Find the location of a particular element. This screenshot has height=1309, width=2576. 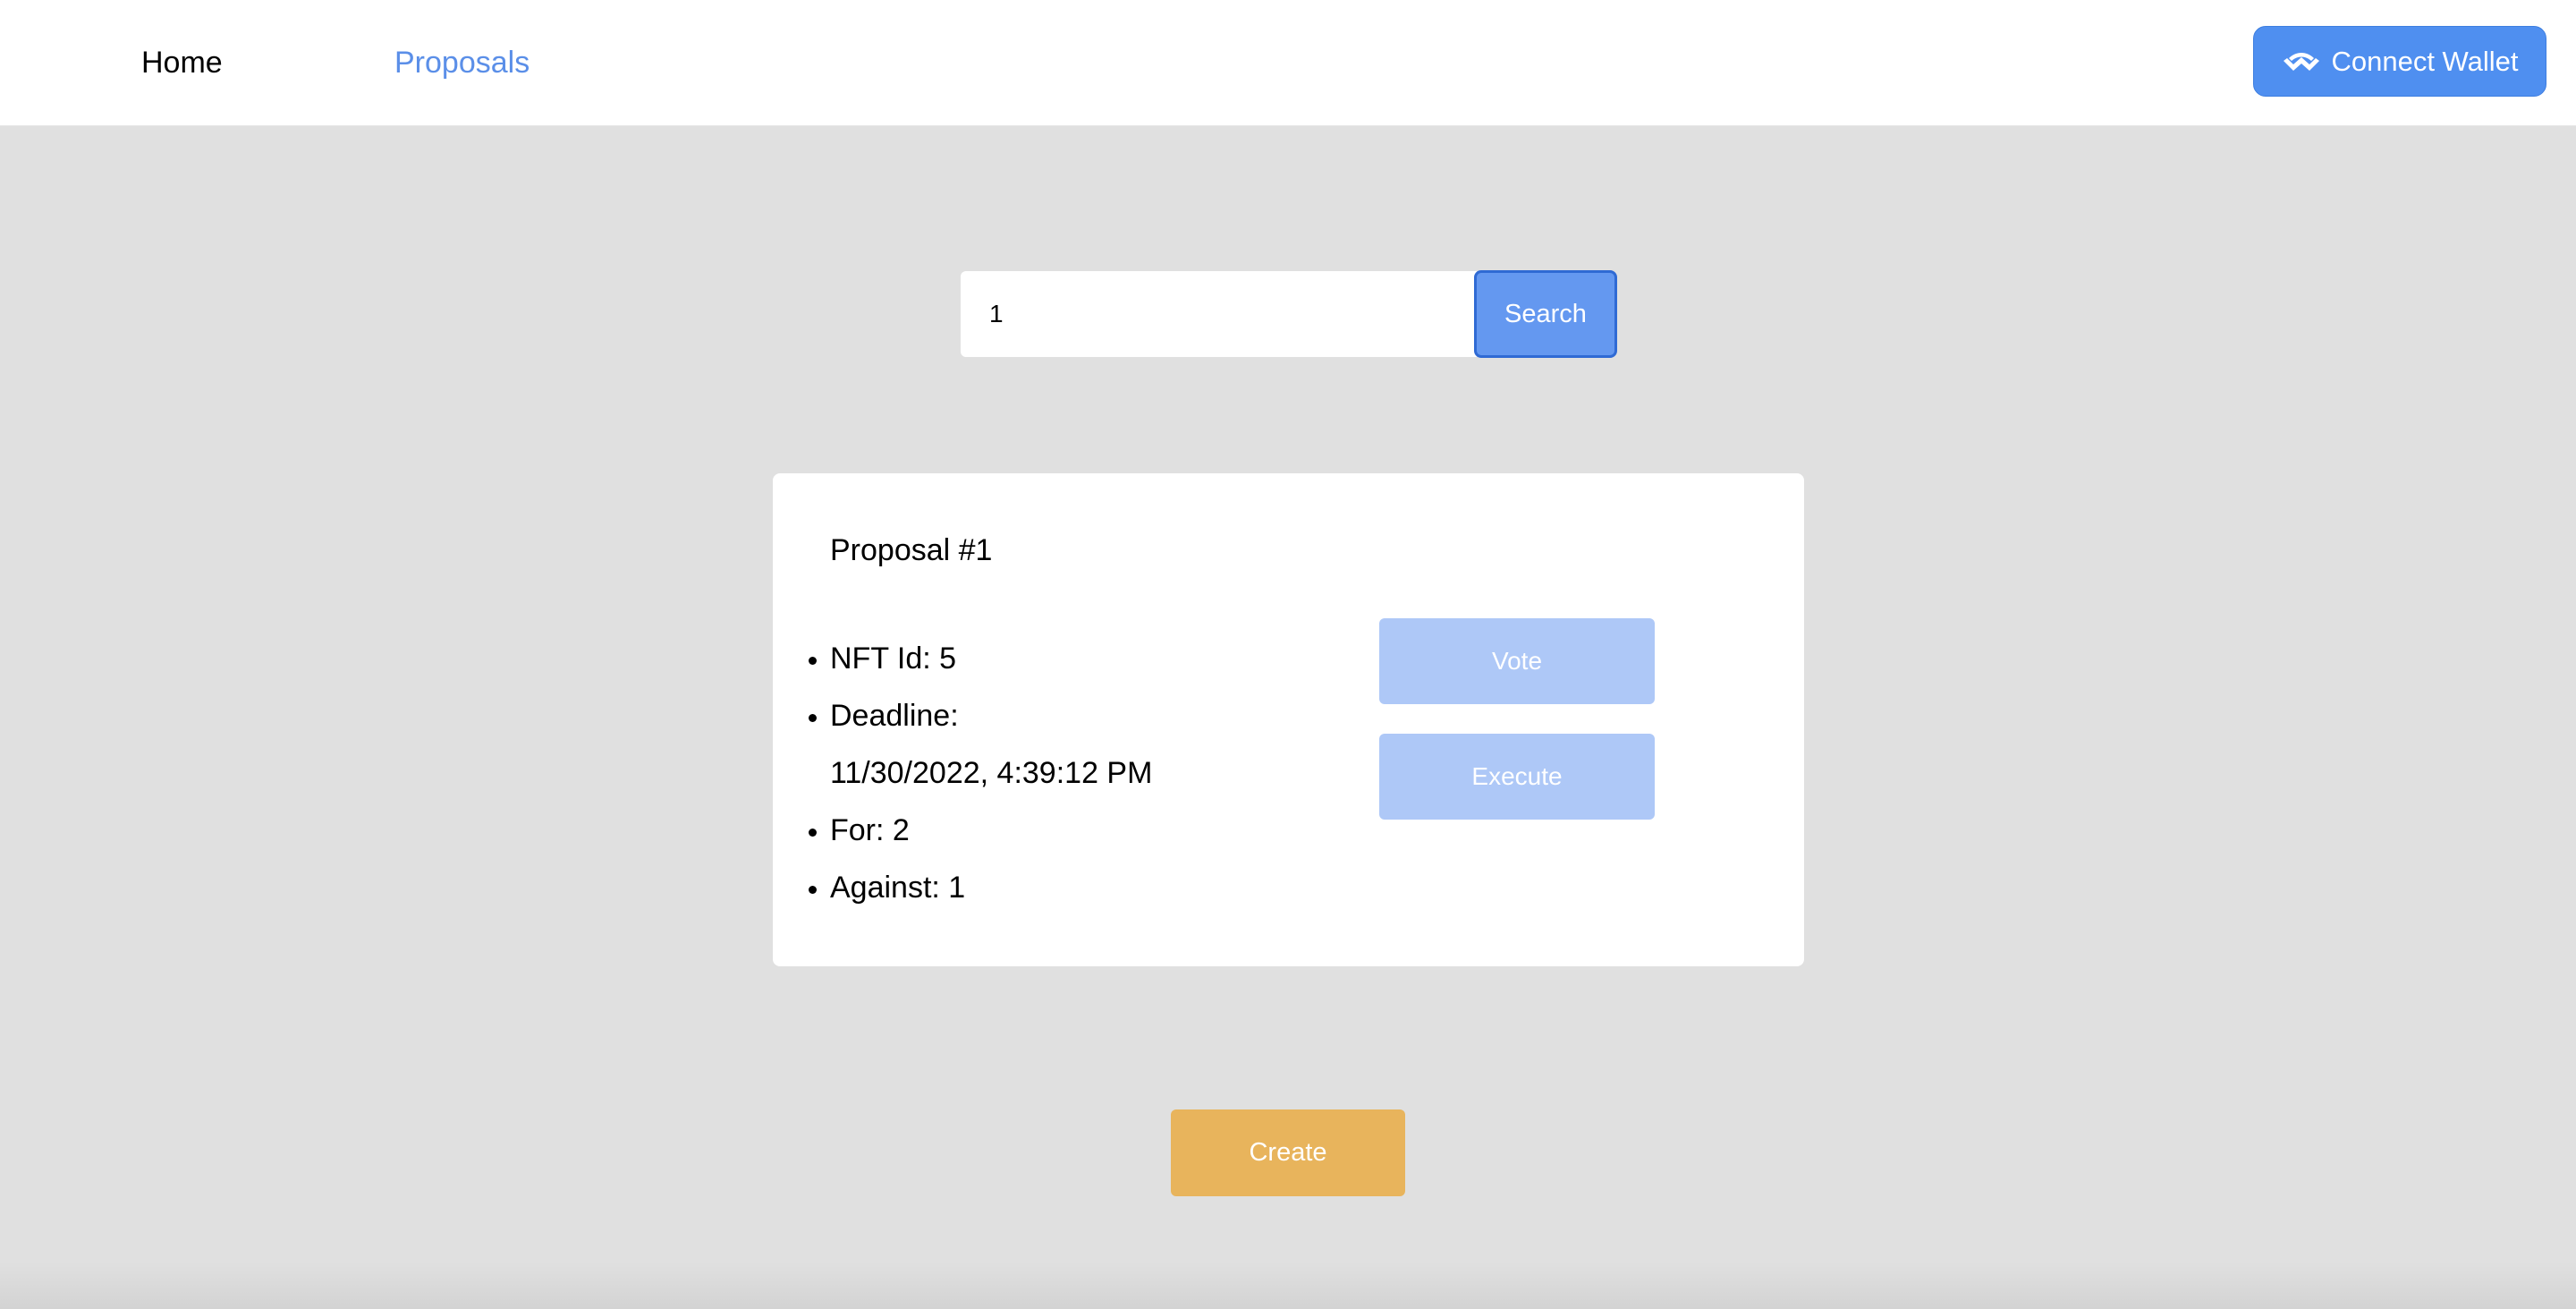

vote-button: Vote is located at coordinates (1517, 661).